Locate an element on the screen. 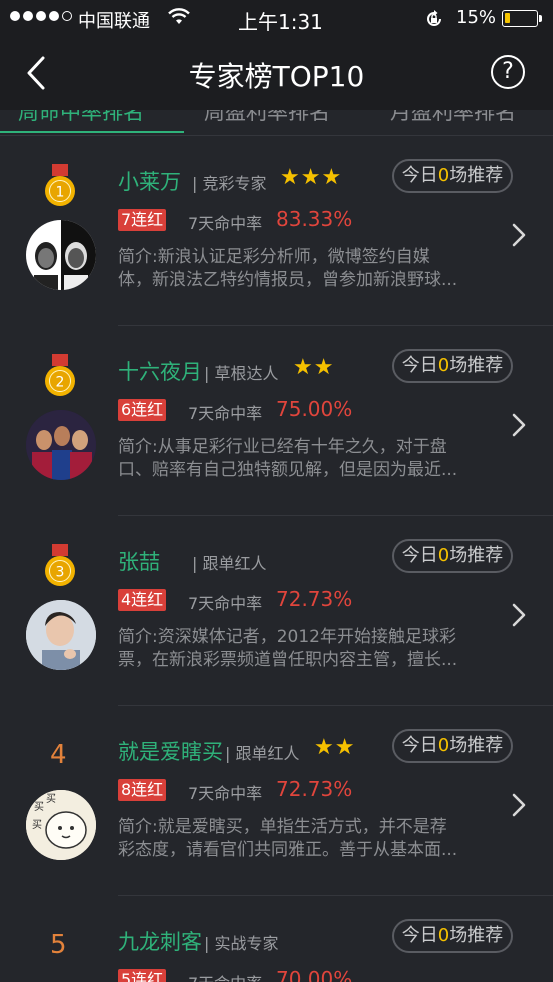 This screenshot has height=982, width=553. expert-level: | 实战专家 is located at coordinates (241, 943).